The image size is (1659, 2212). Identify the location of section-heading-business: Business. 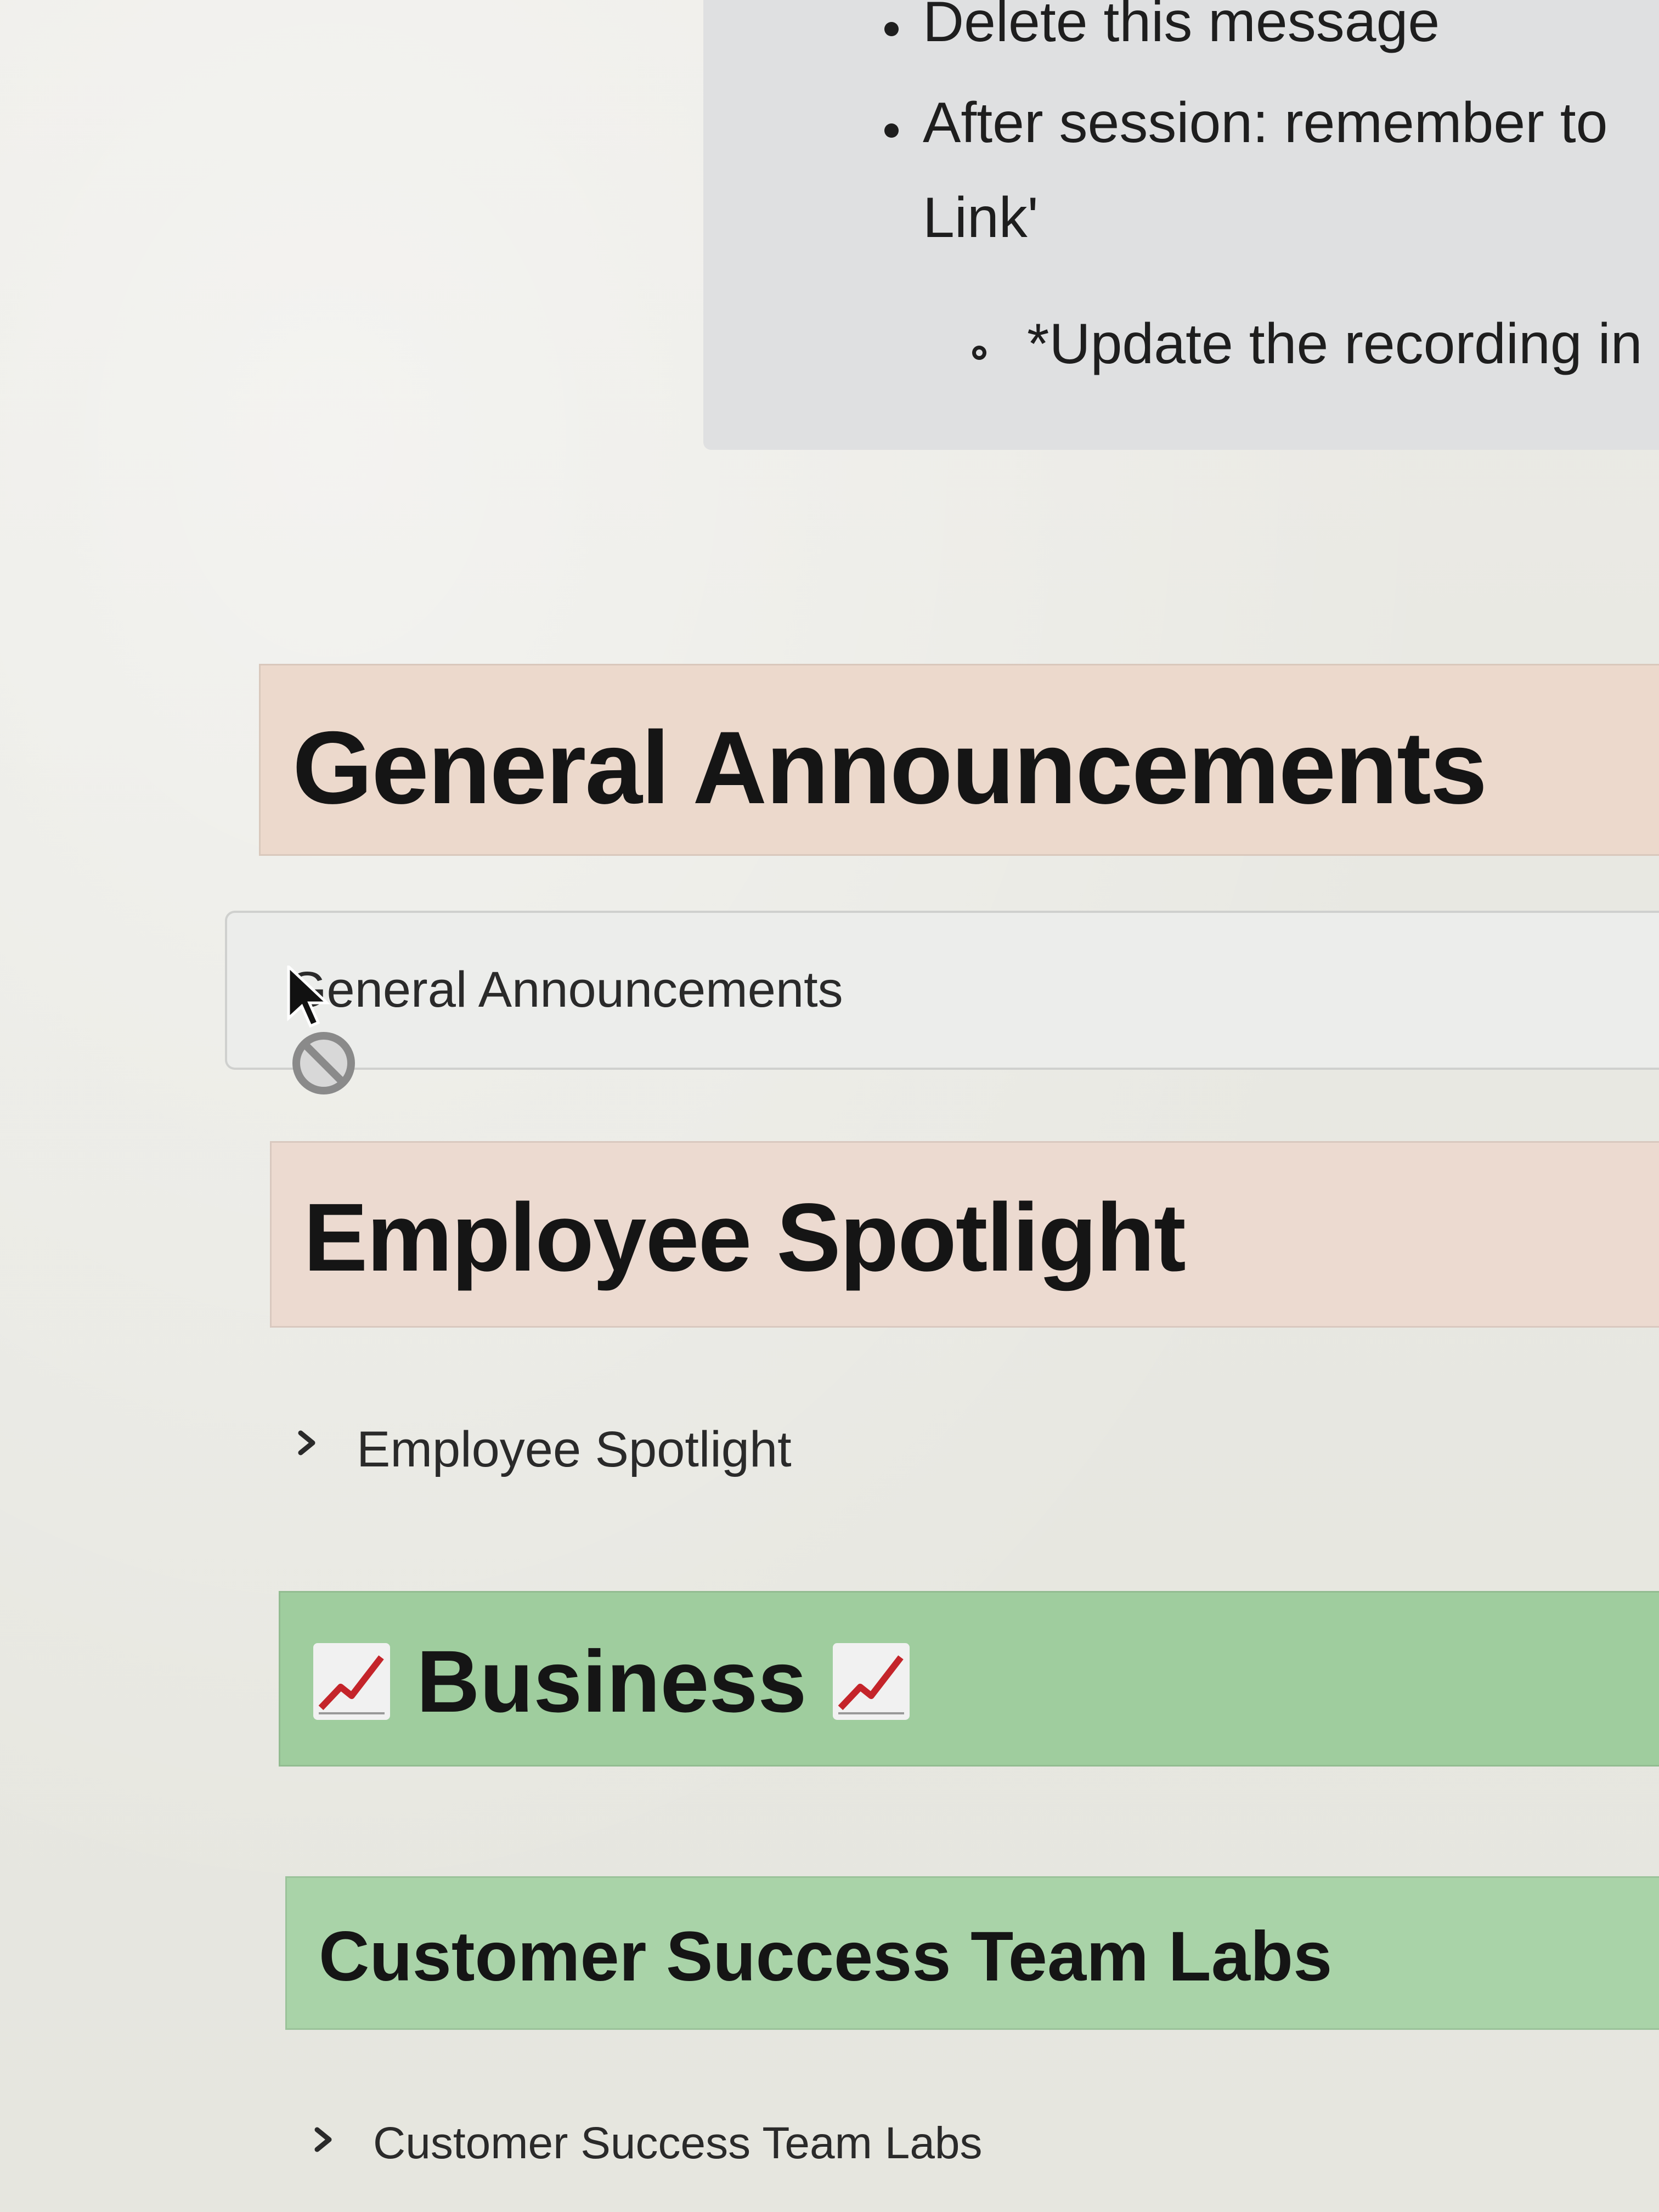
(969, 1679).